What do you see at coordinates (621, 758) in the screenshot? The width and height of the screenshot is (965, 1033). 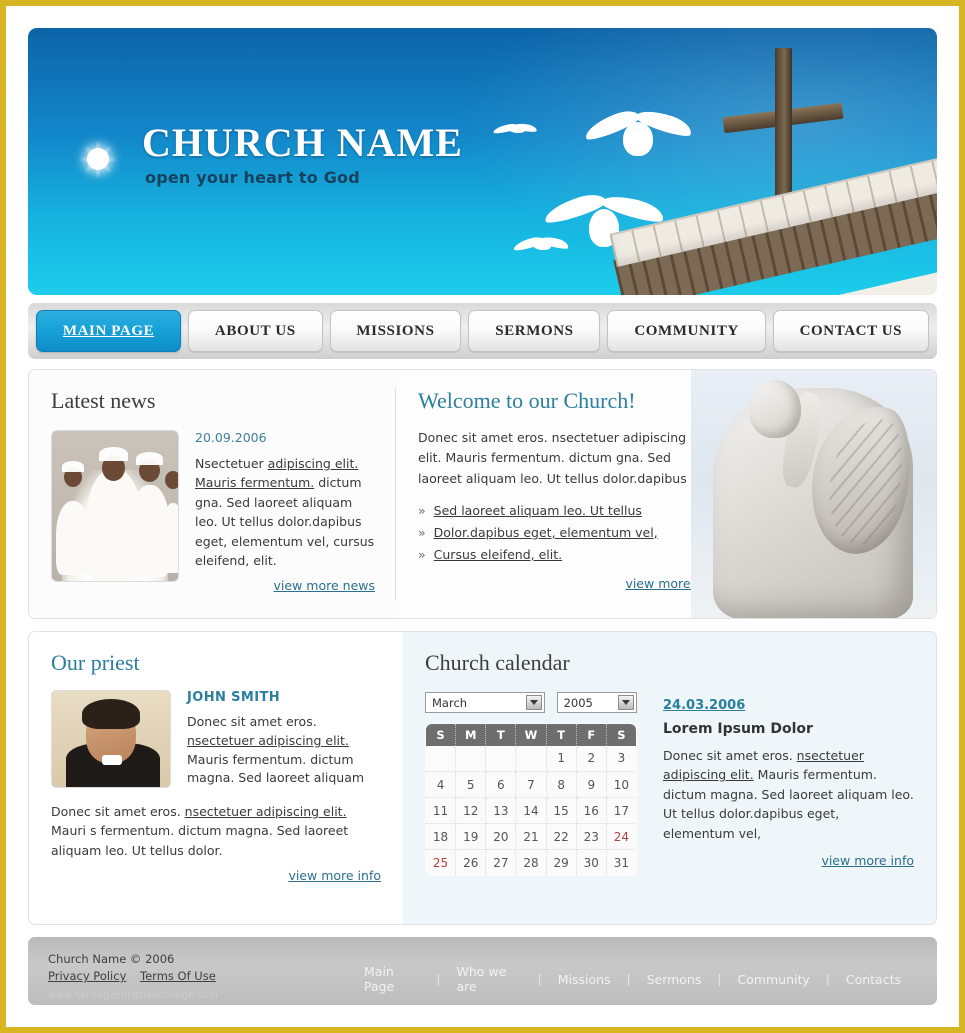 I see `calendar-day: 3` at bounding box center [621, 758].